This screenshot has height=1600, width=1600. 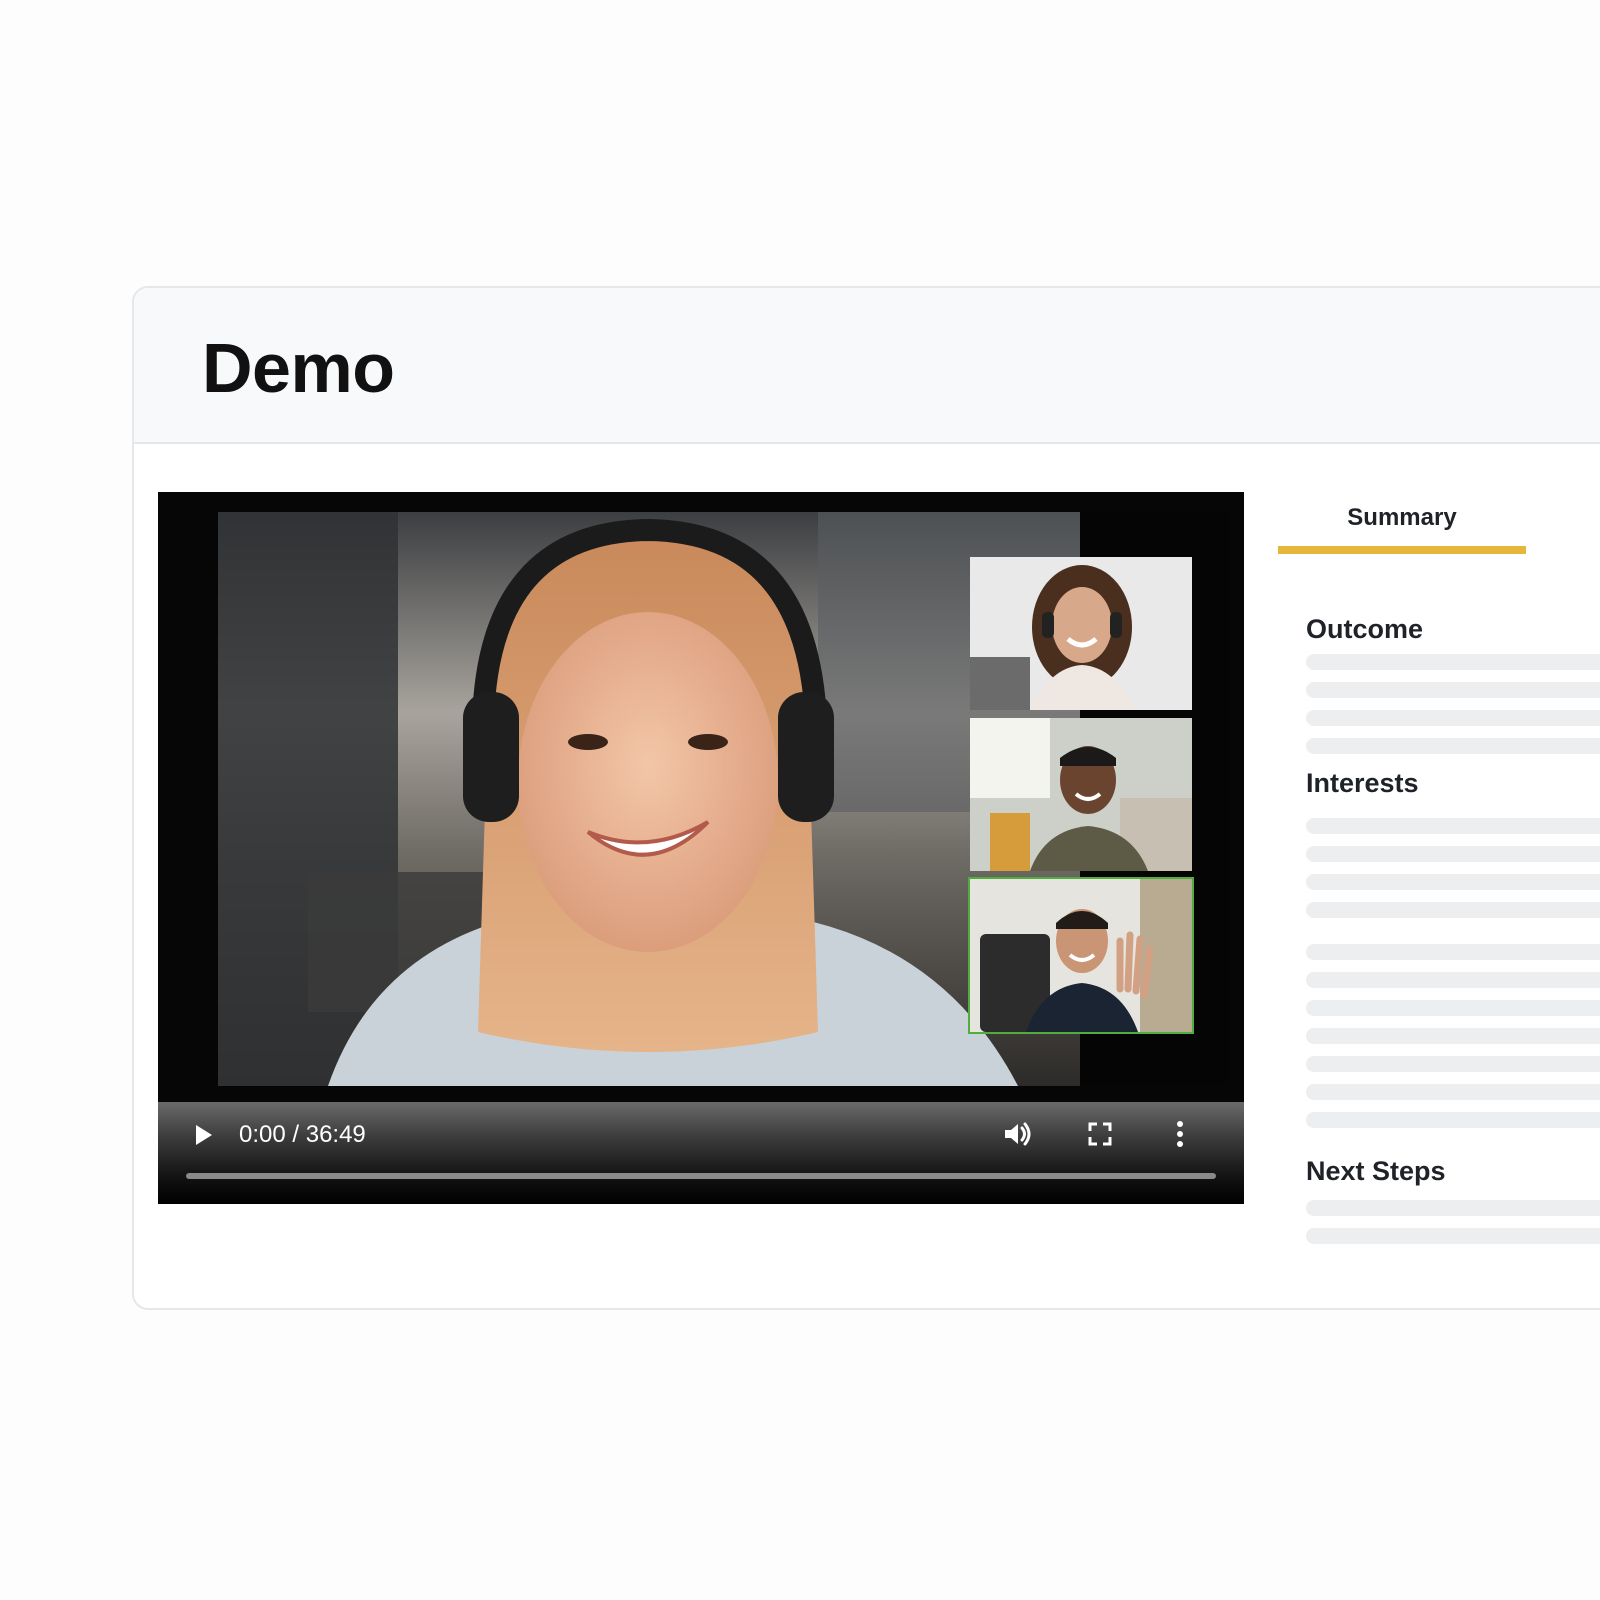 I want to click on play-icon, so click(x=204, y=1135).